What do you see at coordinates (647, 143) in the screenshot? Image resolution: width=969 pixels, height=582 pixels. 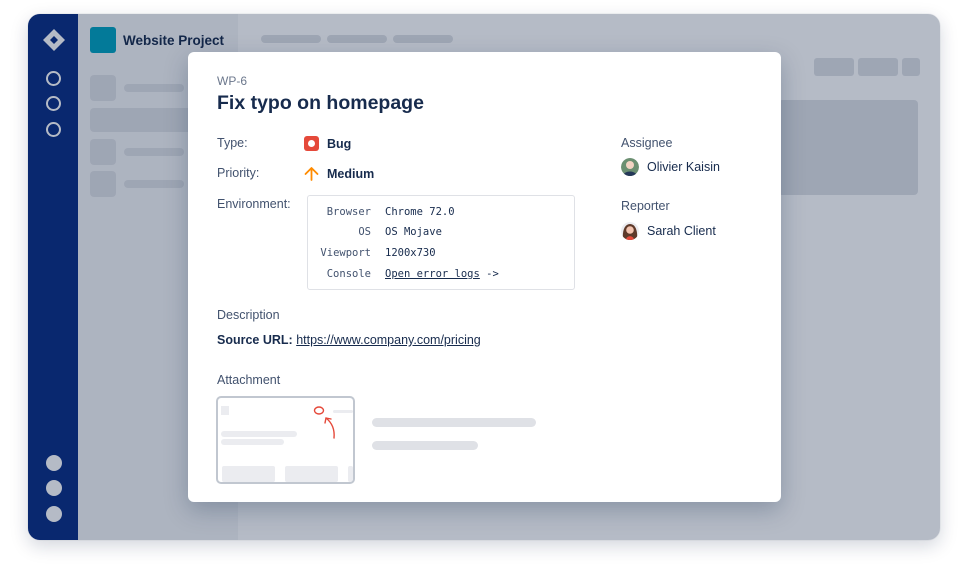 I see `assignee-label: Assignee` at bounding box center [647, 143].